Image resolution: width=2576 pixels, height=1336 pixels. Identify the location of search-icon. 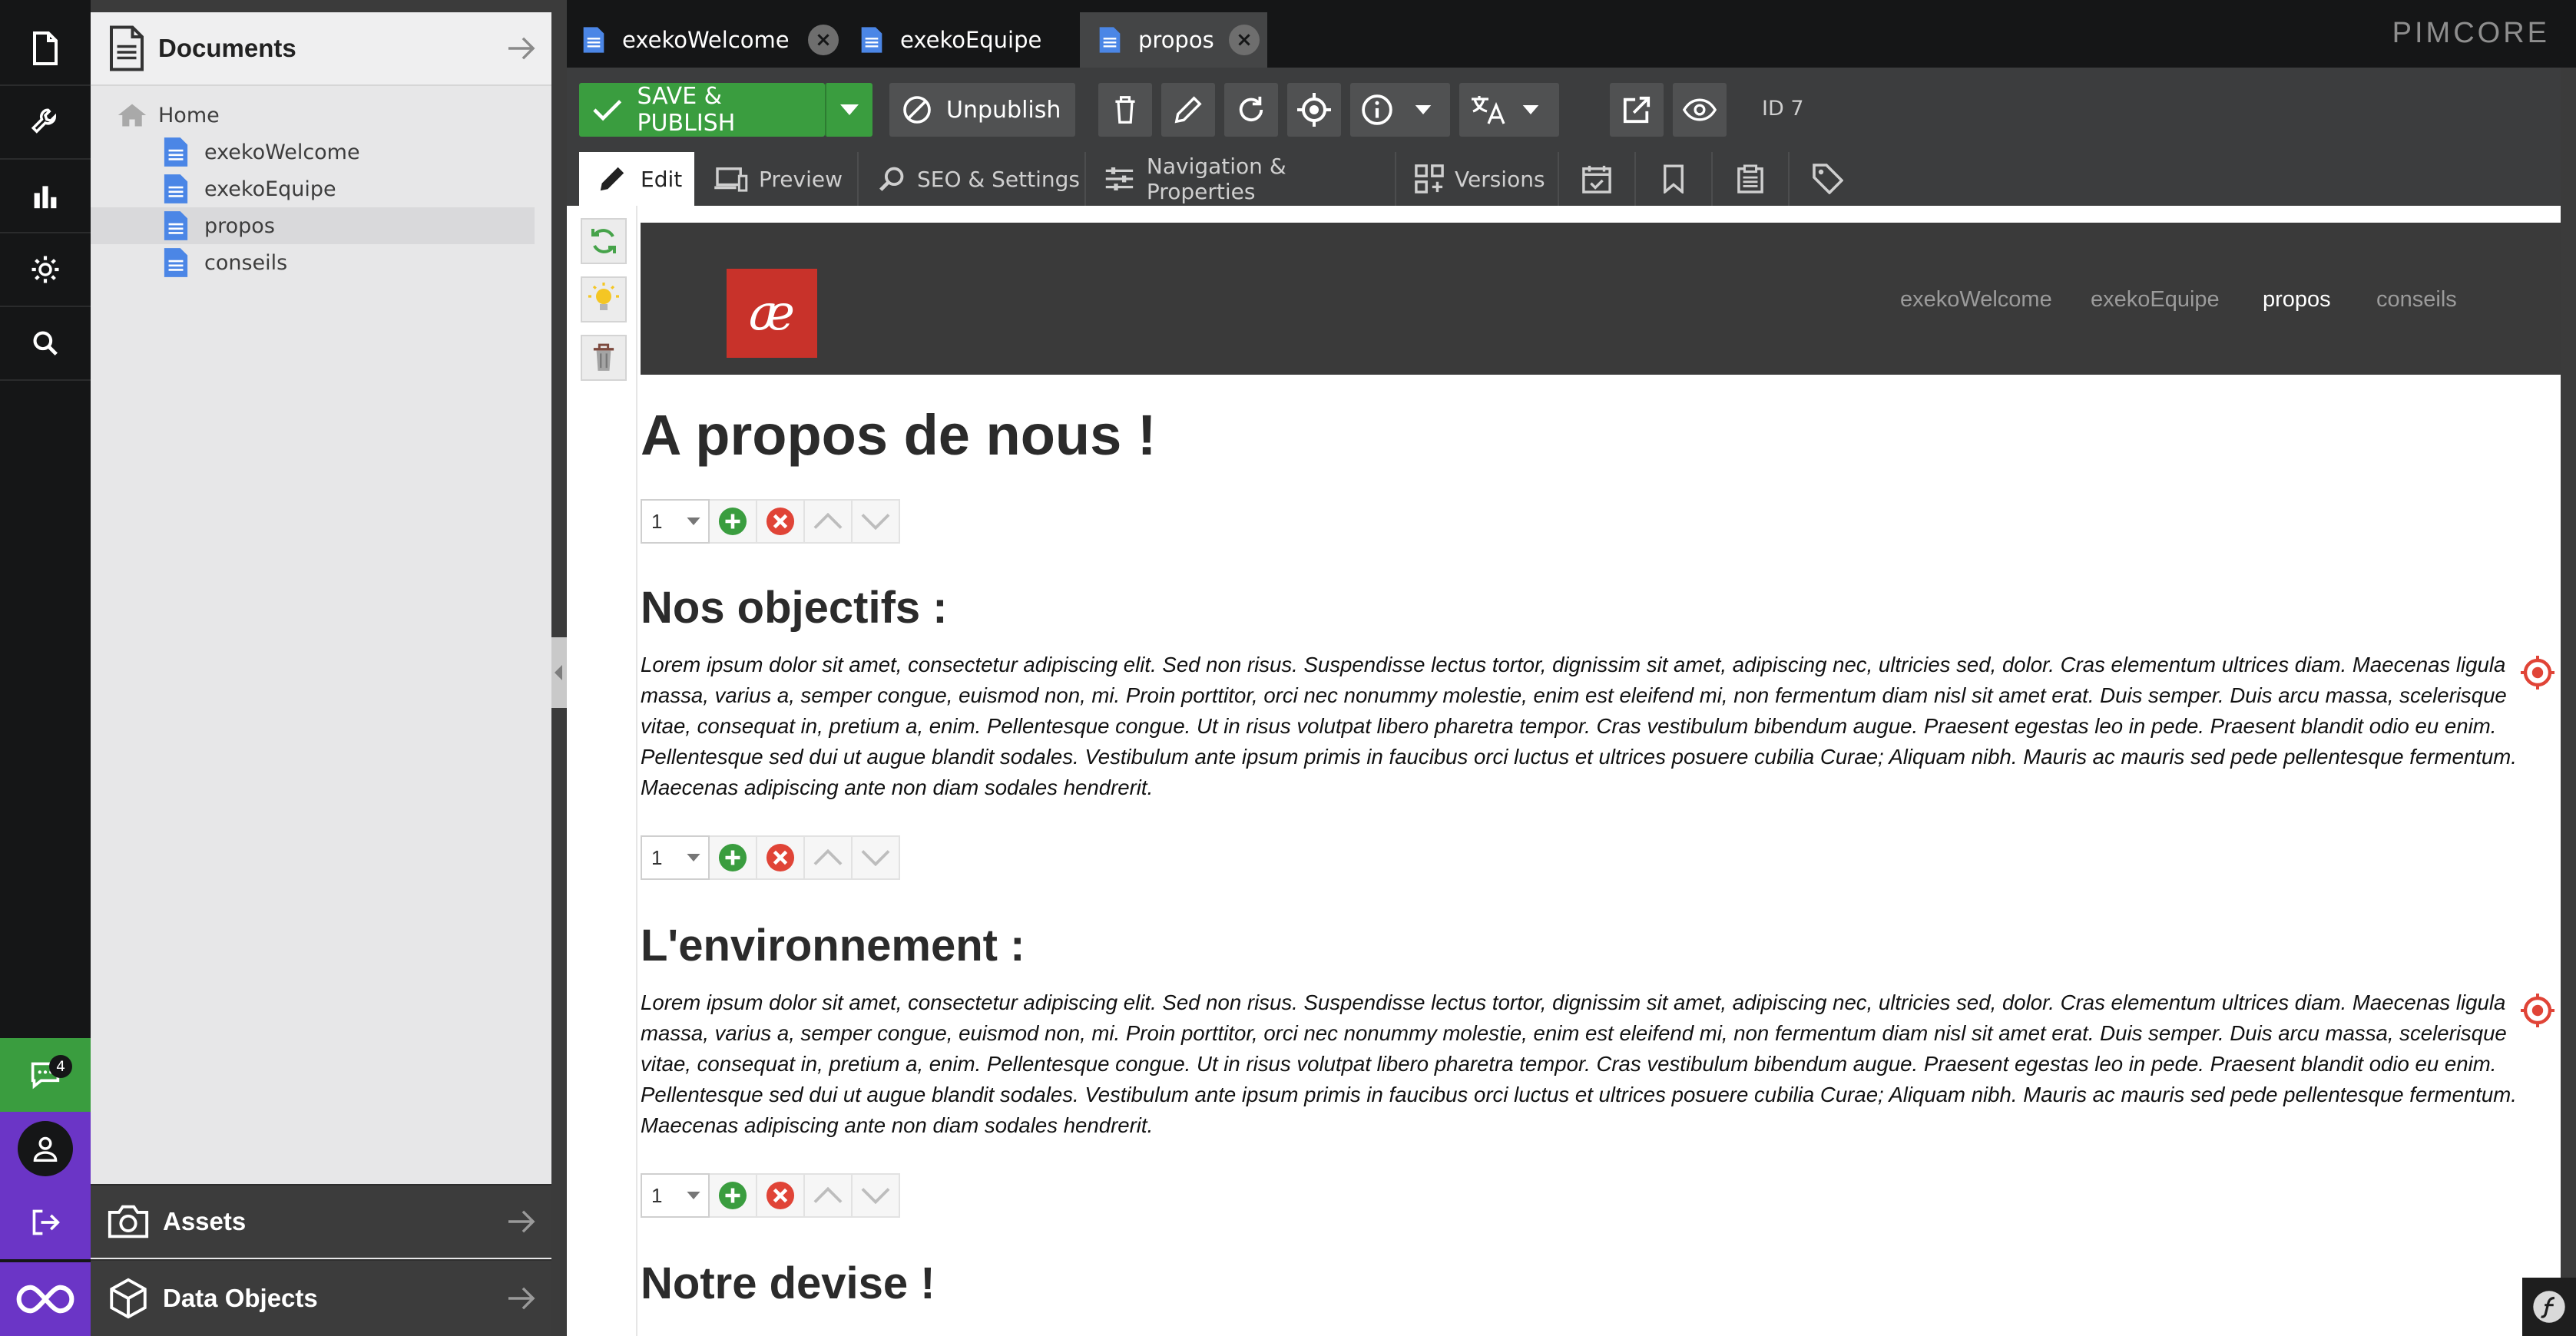
(45, 343).